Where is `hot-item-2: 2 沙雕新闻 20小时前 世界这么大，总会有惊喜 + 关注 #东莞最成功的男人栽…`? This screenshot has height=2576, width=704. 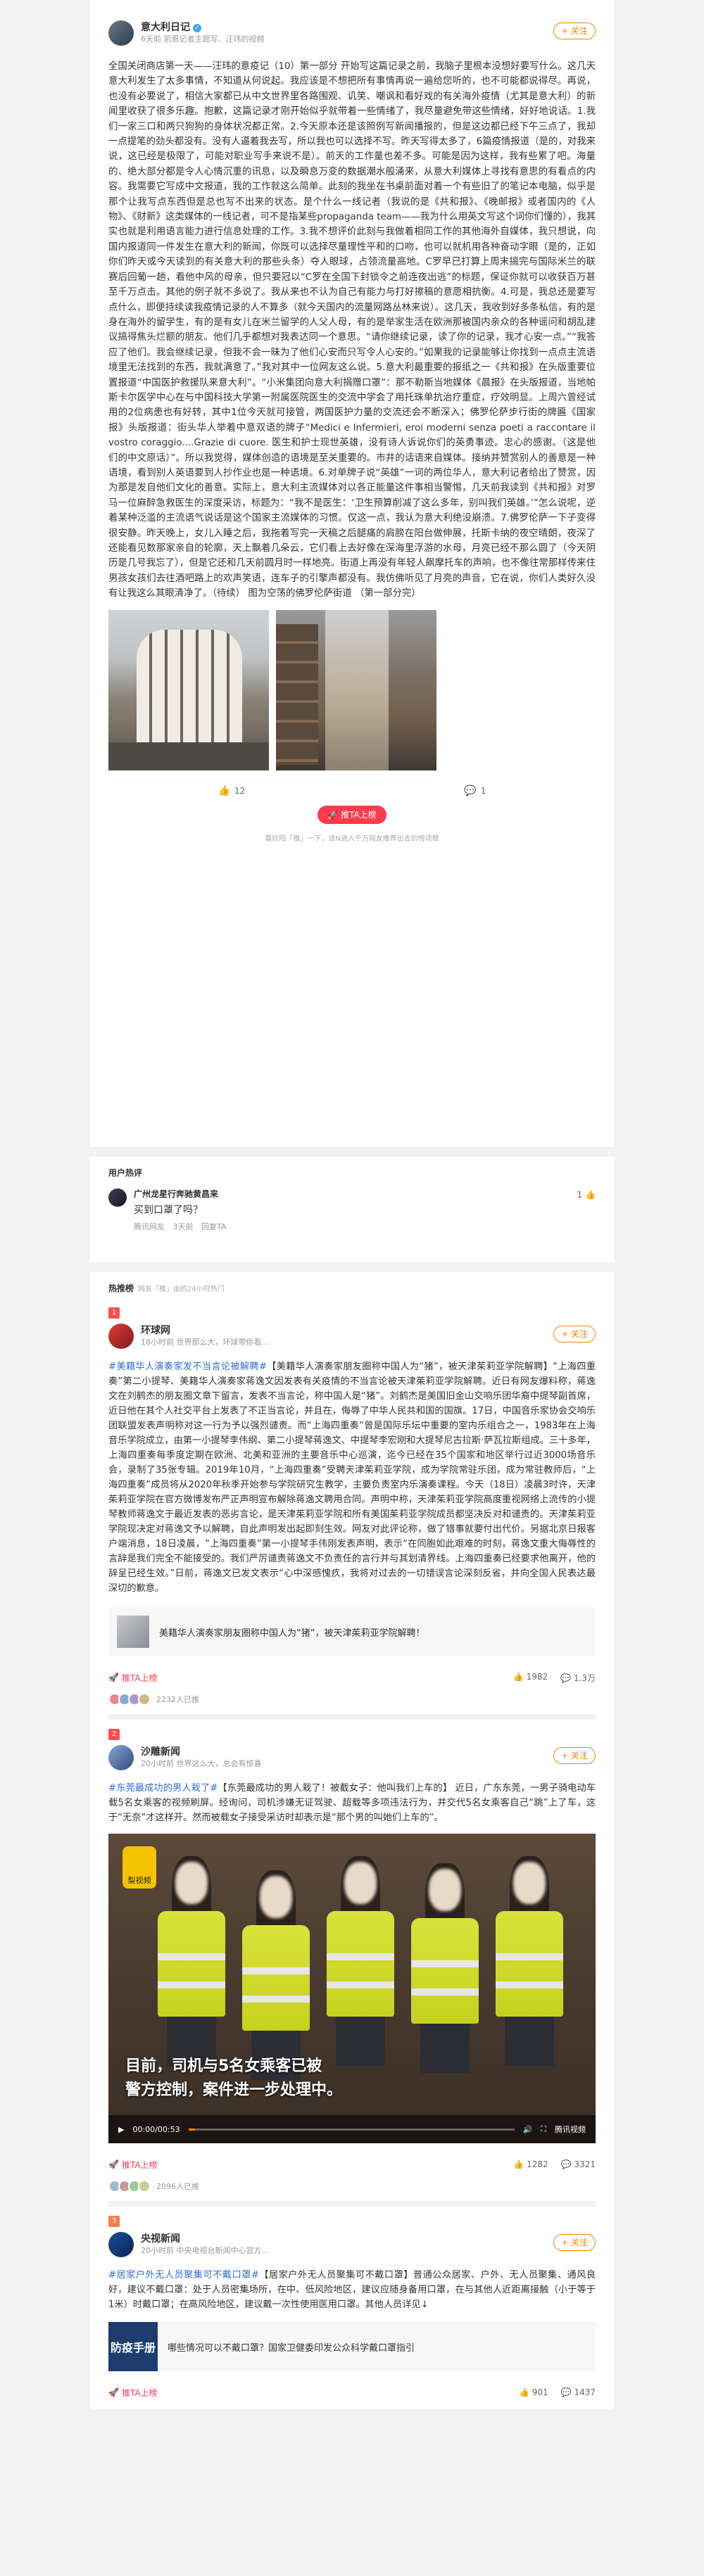
hot-item-2: 2 沙雕新闻 20小时前 世界这么大，总会有惊喜 + 关注 #东莞最成功的男人栽… is located at coordinates (352, 1963).